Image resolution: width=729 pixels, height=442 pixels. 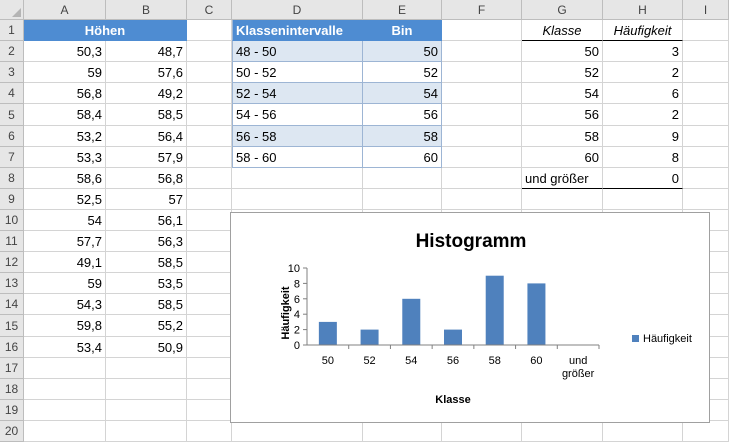 I want to click on cell-a19, so click(x=65, y=410).